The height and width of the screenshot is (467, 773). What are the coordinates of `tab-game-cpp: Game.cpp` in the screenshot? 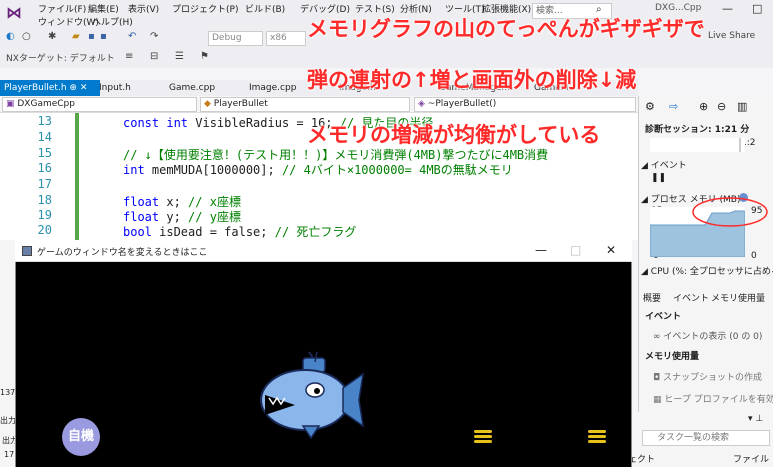 It's located at (192, 88).